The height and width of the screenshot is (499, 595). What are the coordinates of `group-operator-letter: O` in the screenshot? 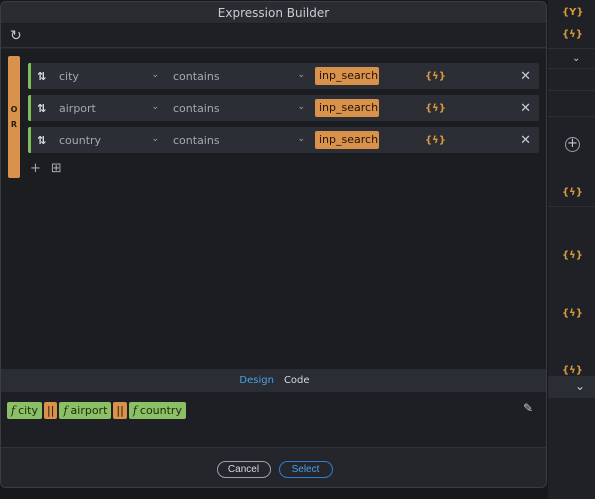 It's located at (14, 109).